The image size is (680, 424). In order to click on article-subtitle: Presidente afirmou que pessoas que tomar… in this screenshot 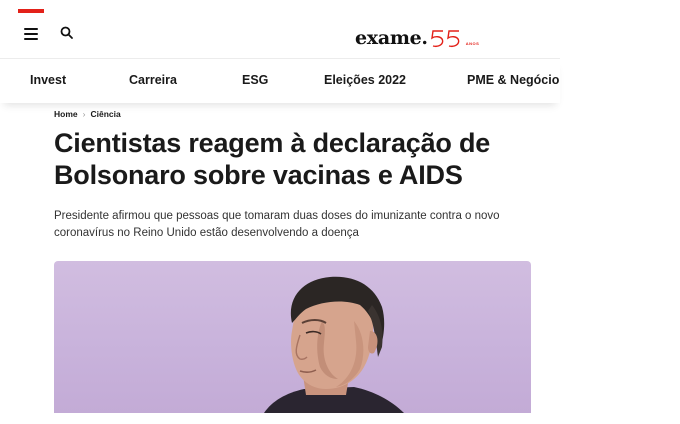, I will do `click(277, 224)`.